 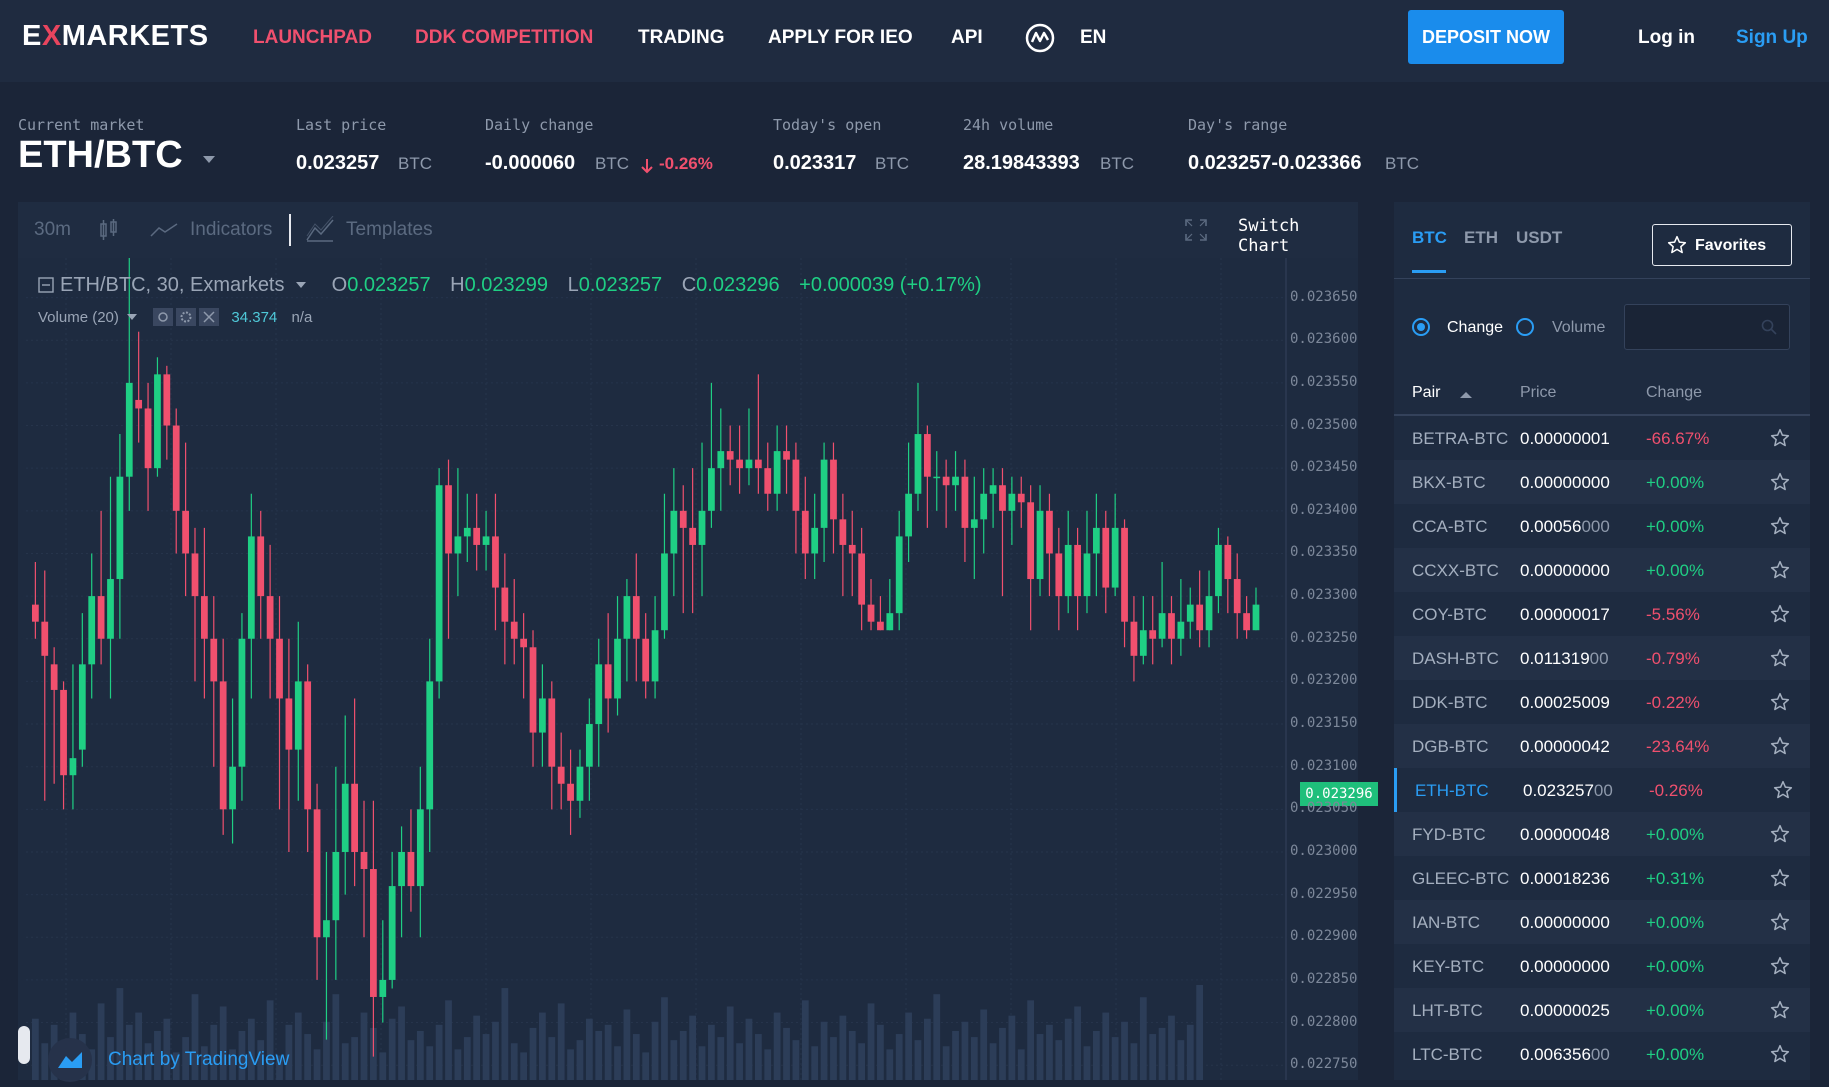 I want to click on pair-row: COY-BTC 0.00000017 -5.56%, so click(x=1602, y=614).